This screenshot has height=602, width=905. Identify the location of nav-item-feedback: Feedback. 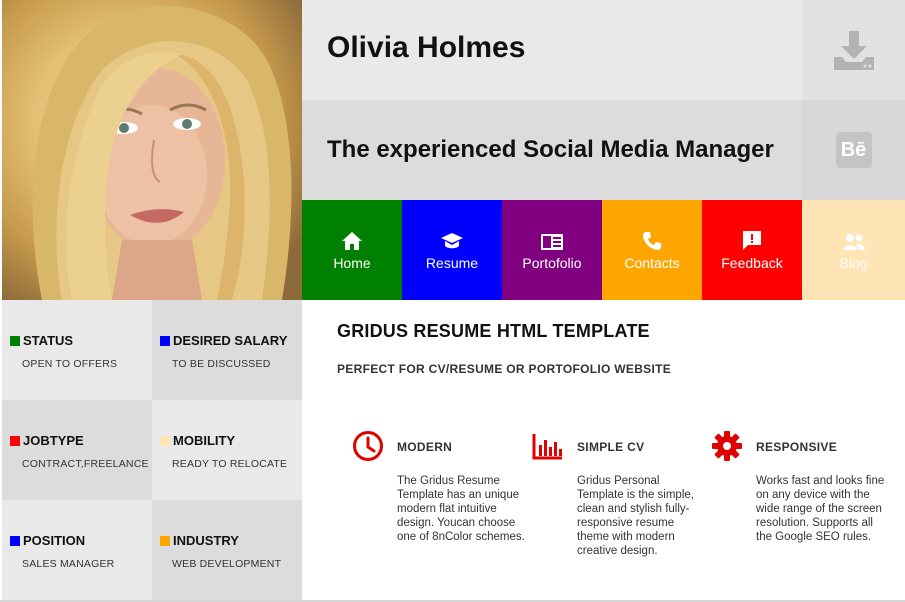
(752, 250).